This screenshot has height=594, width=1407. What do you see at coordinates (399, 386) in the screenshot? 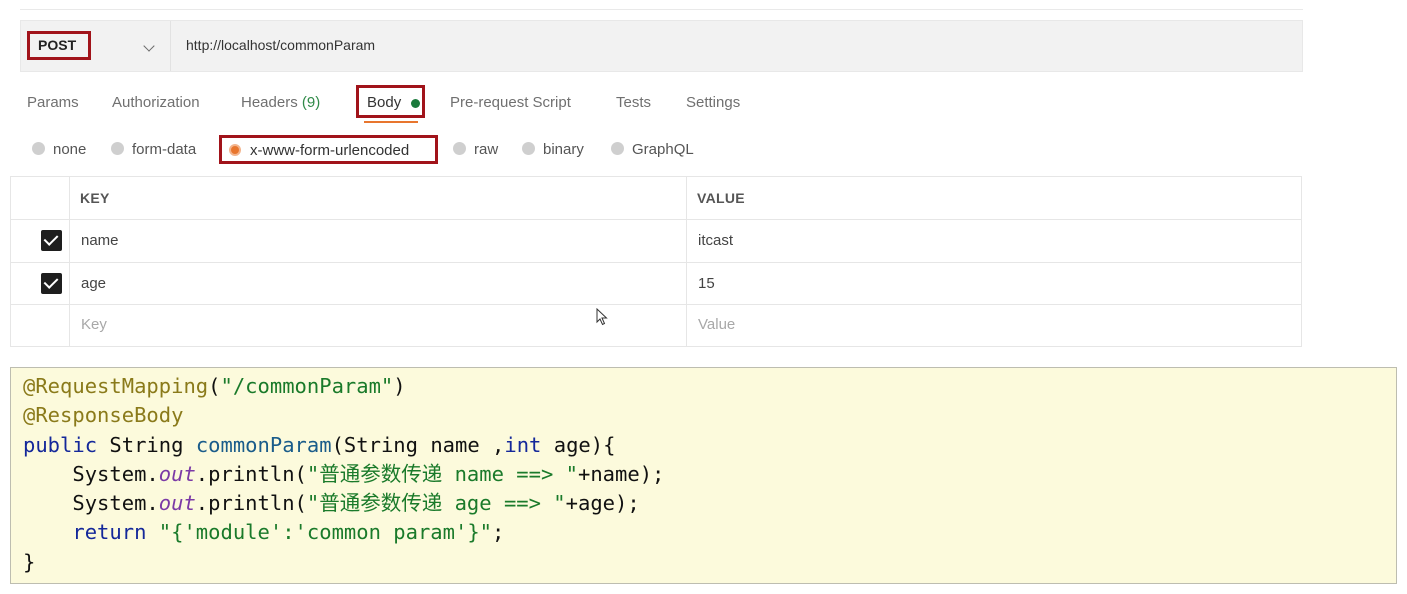
I see `code-text: )` at bounding box center [399, 386].